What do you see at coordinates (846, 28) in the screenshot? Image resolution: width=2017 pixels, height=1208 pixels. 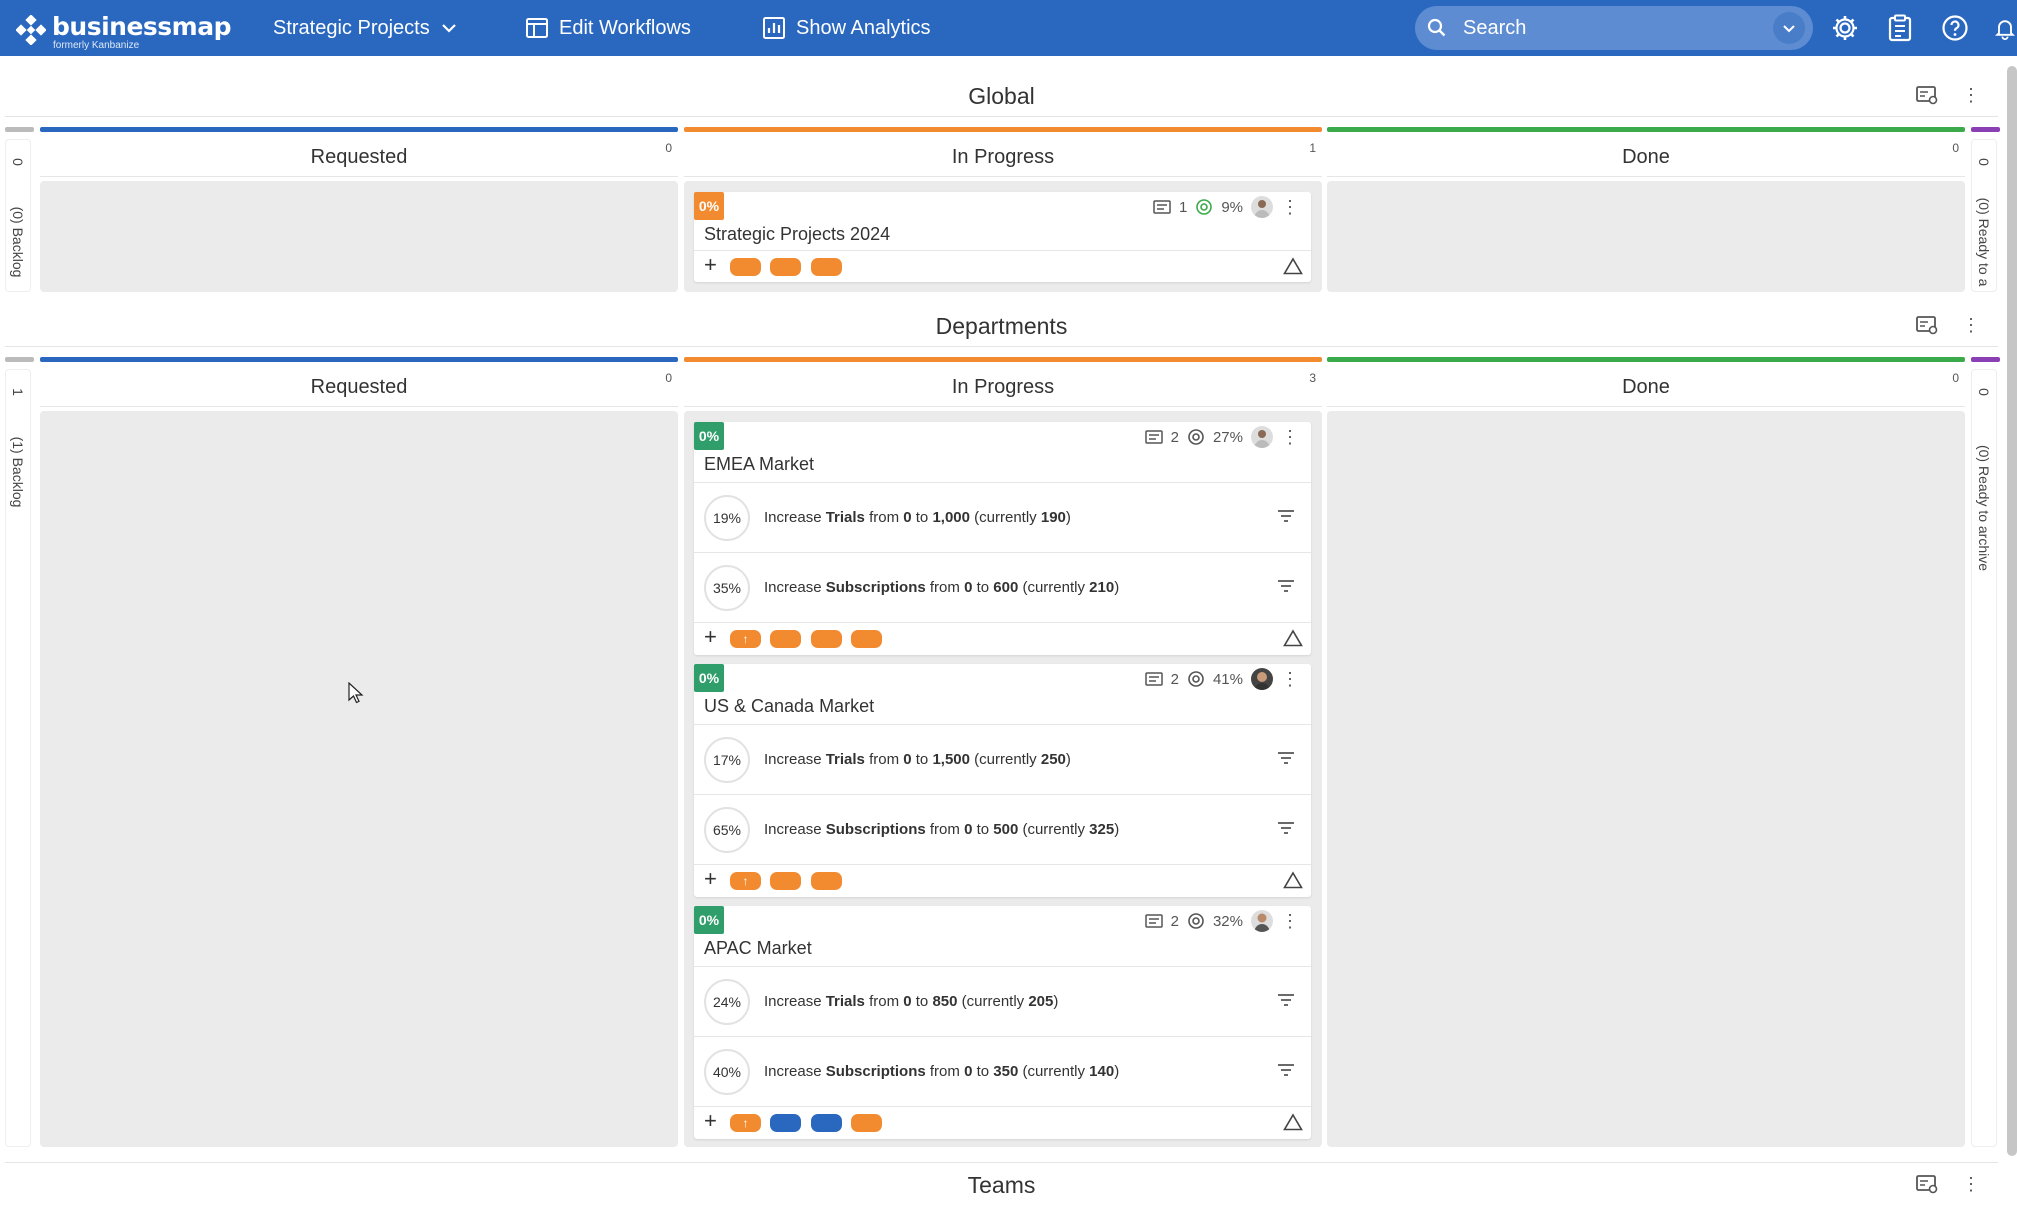 I see `show-analytics-button: Show Analytics` at bounding box center [846, 28].